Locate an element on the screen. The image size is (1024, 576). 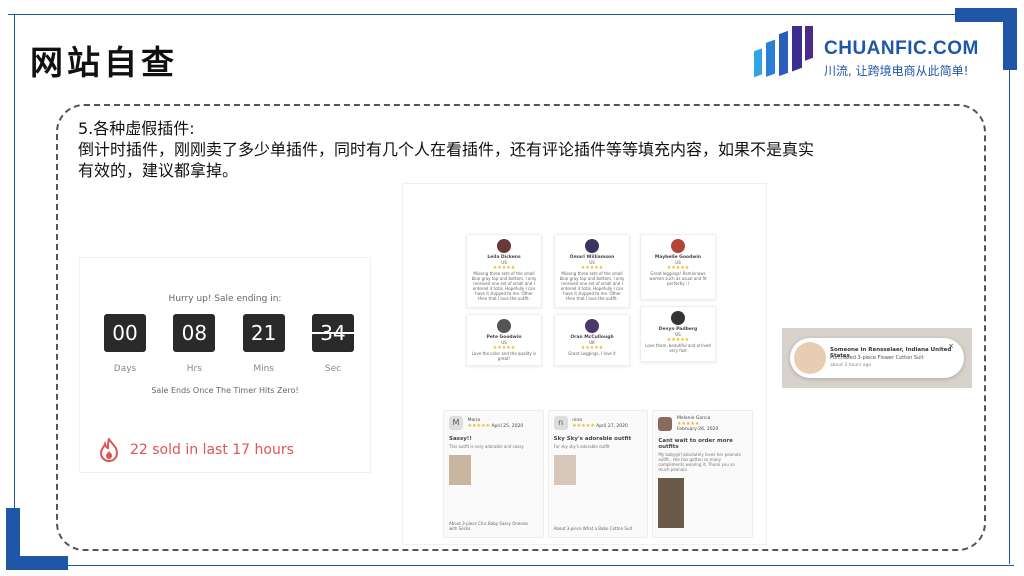
review-title: Sassy!! is located at coordinates (460, 439).